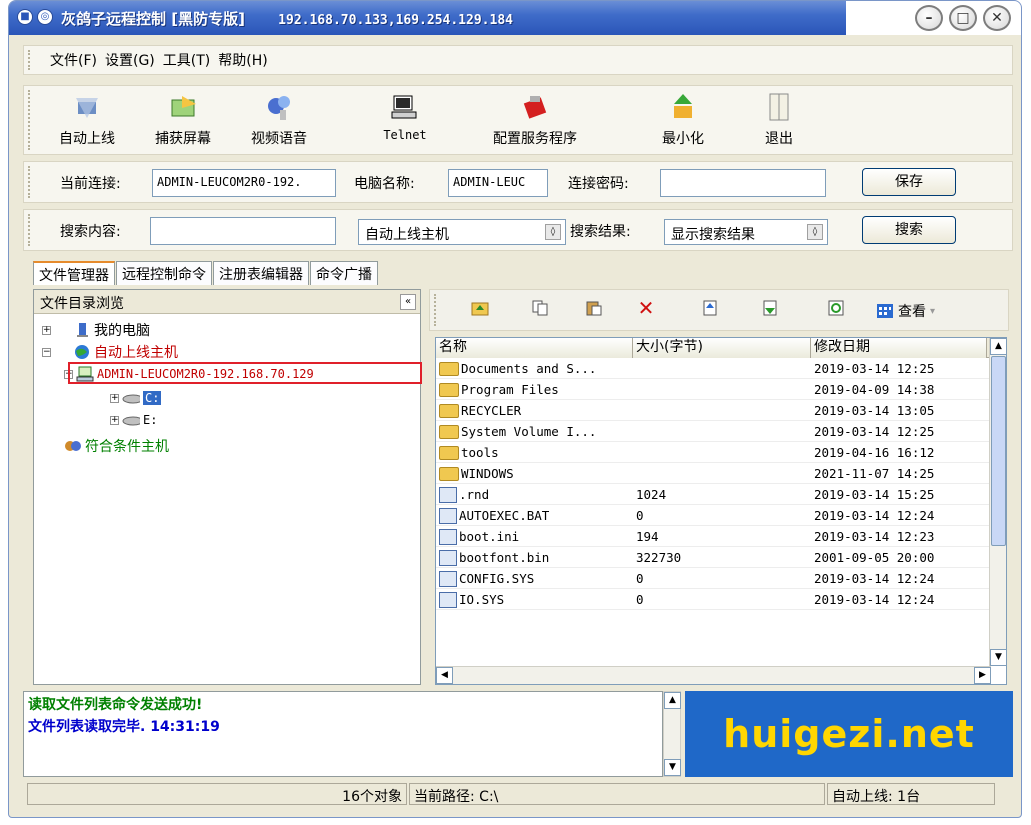 This screenshot has height=825, width=1031. Describe the element at coordinates (133, 420) in the screenshot. I see `tree-node-drive-e: + E:` at that location.